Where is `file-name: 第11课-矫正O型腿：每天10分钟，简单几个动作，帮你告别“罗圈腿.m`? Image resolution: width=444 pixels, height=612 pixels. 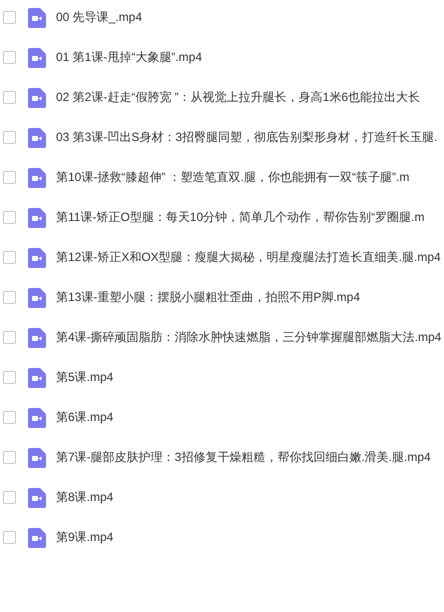 file-name: 第11课-矫正O型腿：每天10分钟，简单几个动作，帮你告别“罗圈腿.m is located at coordinates (240, 217).